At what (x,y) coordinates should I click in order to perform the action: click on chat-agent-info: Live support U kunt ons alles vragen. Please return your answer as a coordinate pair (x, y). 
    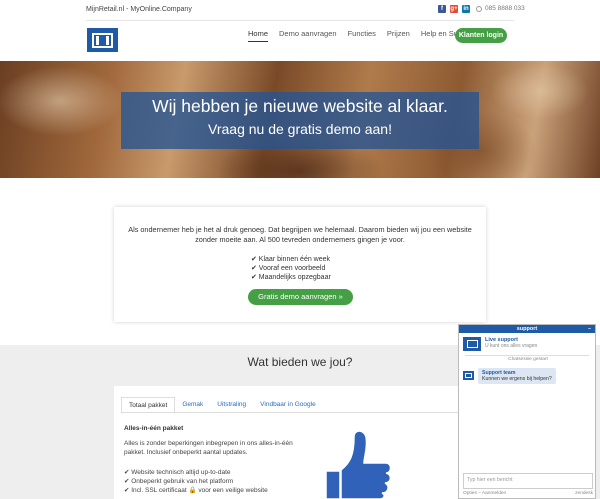
    Looking at the image, I should click on (500, 344).